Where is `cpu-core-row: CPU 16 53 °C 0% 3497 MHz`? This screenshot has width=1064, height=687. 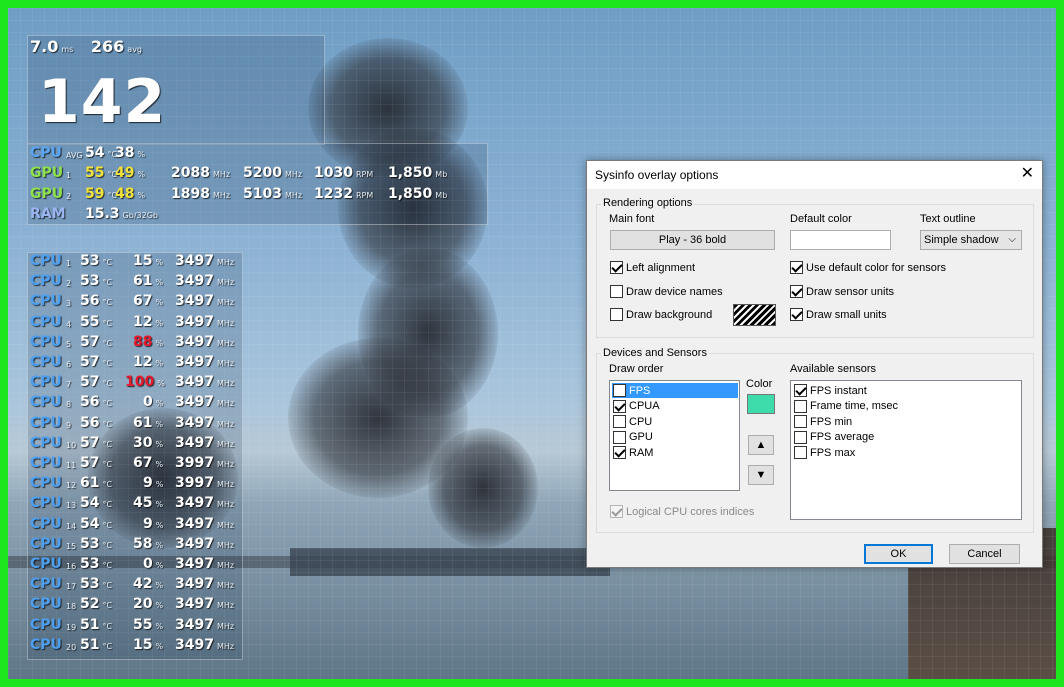 cpu-core-row: CPU 16 53 °C 0% 3497 MHz is located at coordinates (135, 566).